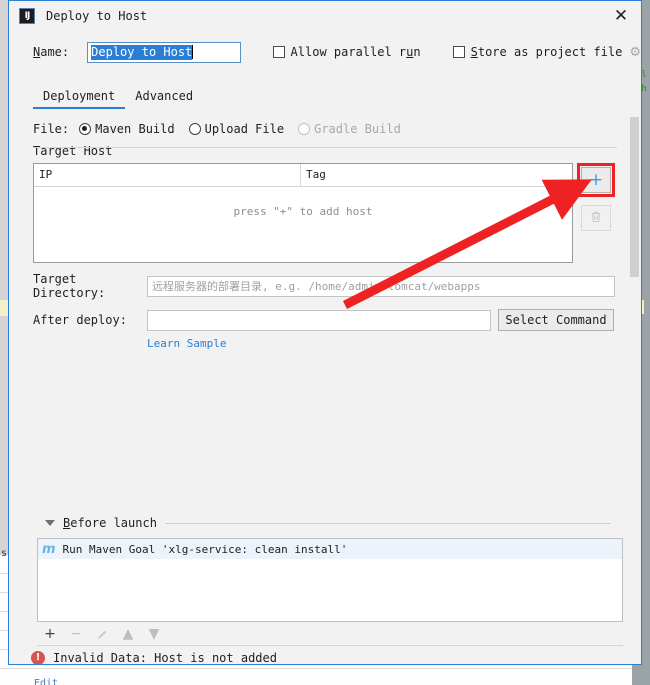 This screenshot has width=650, height=685. I want to click on store-as-project-file-label: Store as project file, so click(546, 52).